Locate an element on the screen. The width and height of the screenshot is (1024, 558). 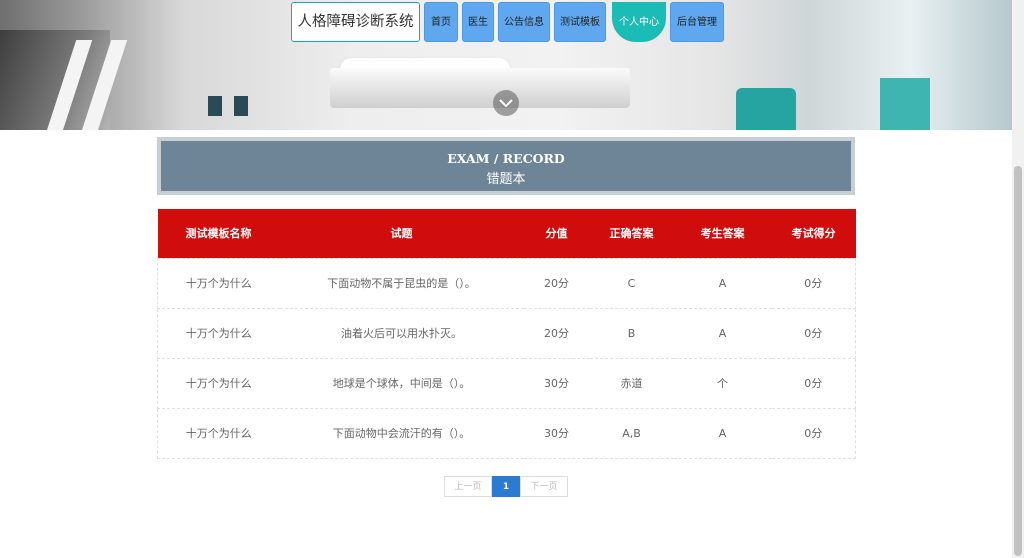
nav-item-announcements: 公告信息 is located at coordinates (524, 22).